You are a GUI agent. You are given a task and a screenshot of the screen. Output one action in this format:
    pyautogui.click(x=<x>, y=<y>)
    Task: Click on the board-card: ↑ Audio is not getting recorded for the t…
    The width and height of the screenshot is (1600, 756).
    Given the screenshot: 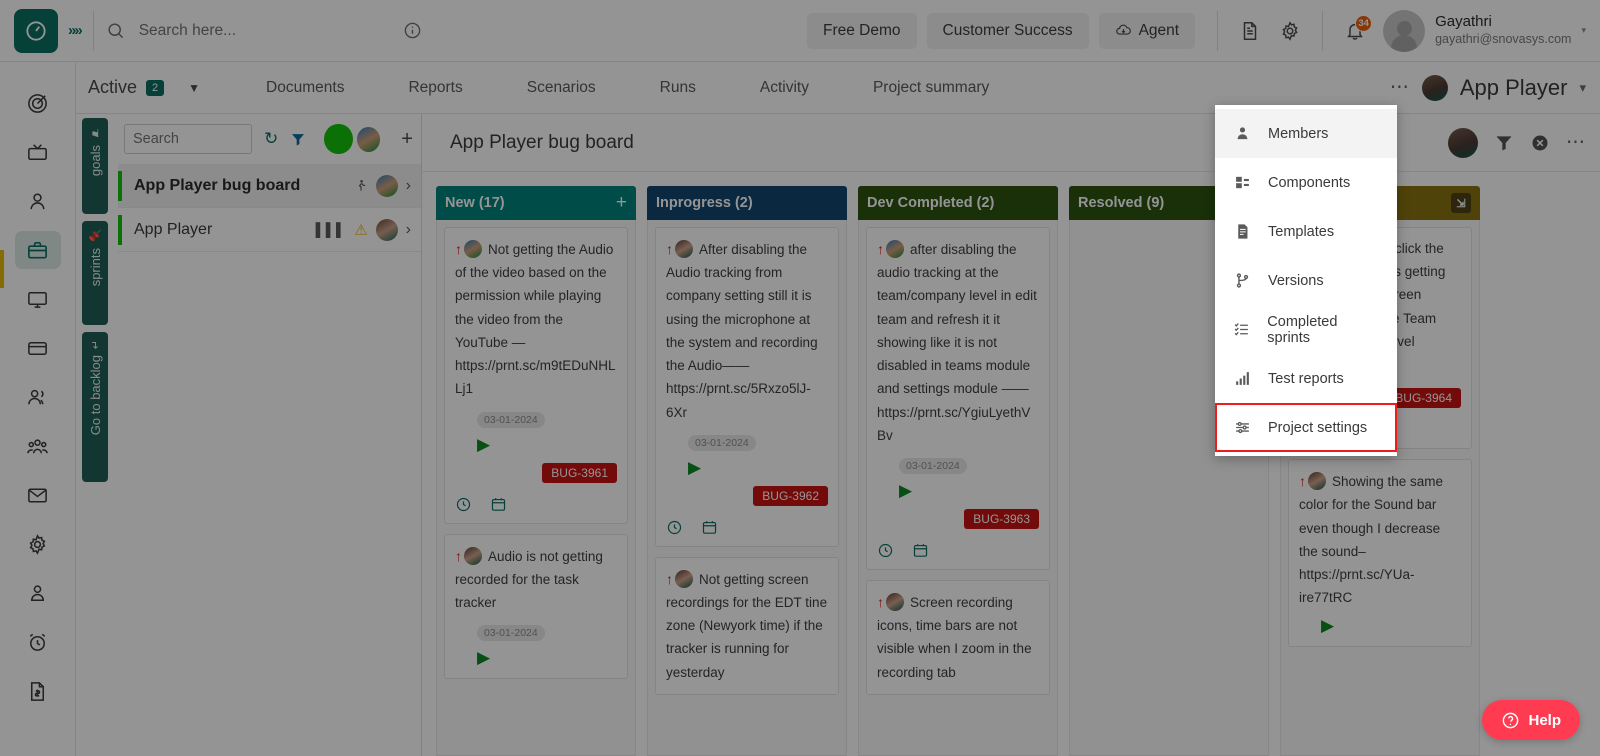 What is the action you would take?
    pyautogui.click(x=536, y=606)
    